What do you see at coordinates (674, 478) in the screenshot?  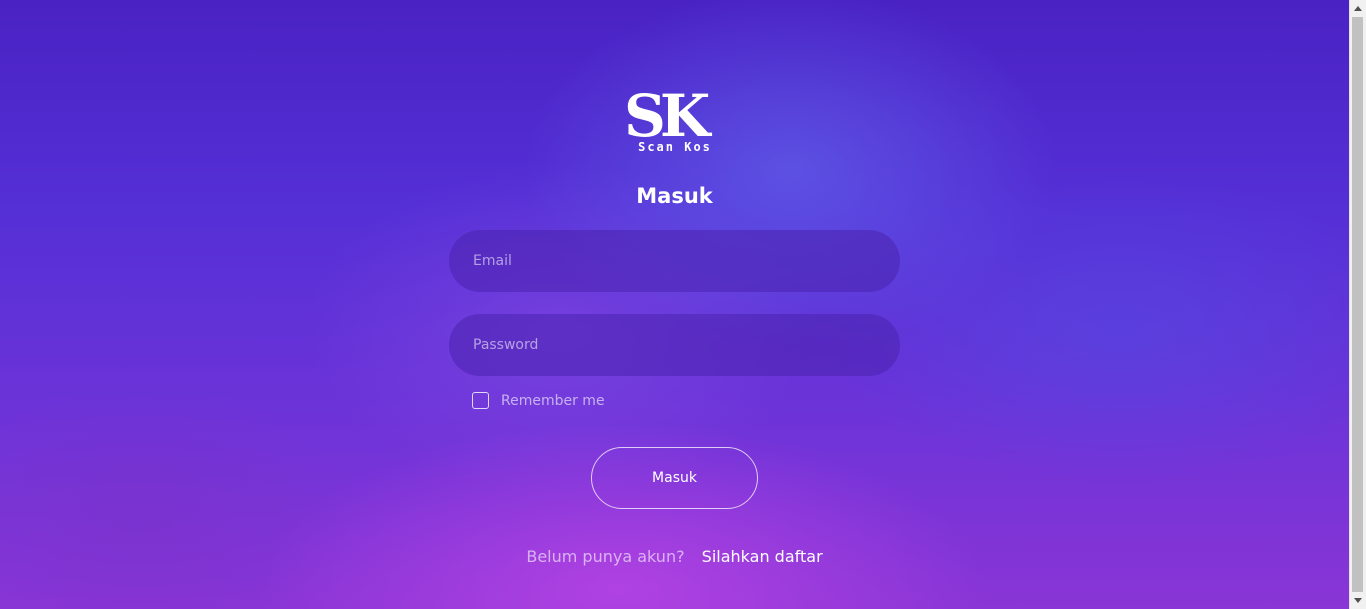 I see `login-button: Masuk` at bounding box center [674, 478].